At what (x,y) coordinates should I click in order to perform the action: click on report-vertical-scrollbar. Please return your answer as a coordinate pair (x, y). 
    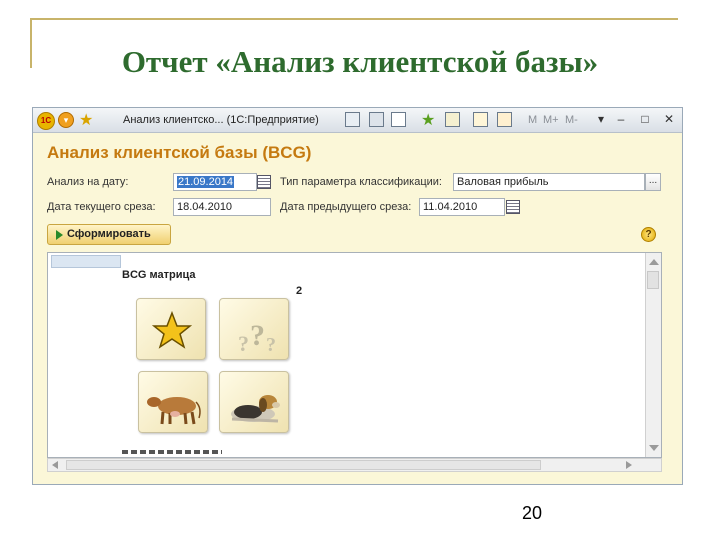
    Looking at the image, I should click on (653, 355).